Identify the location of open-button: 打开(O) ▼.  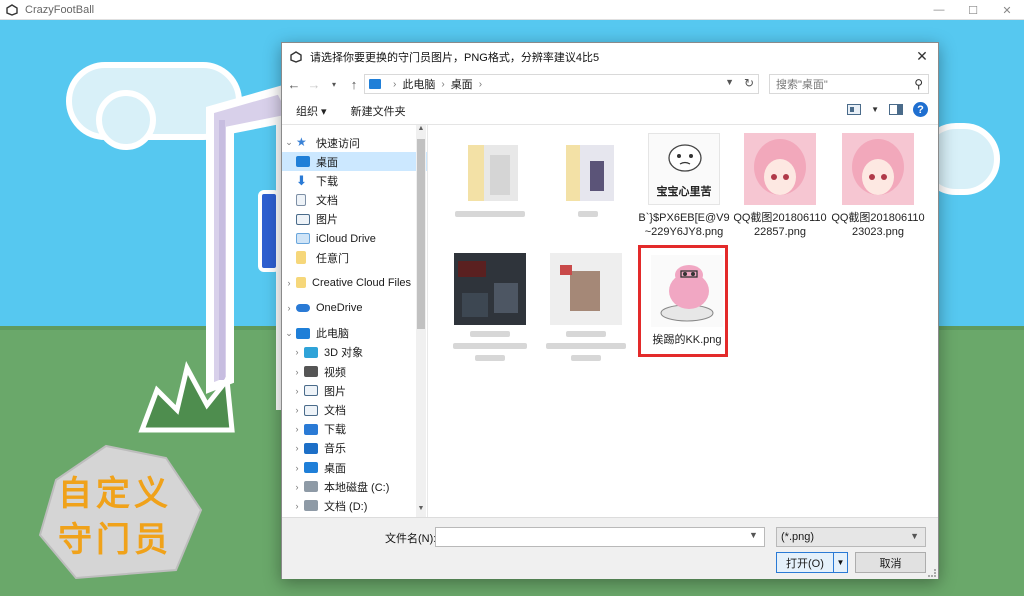
(812, 562).